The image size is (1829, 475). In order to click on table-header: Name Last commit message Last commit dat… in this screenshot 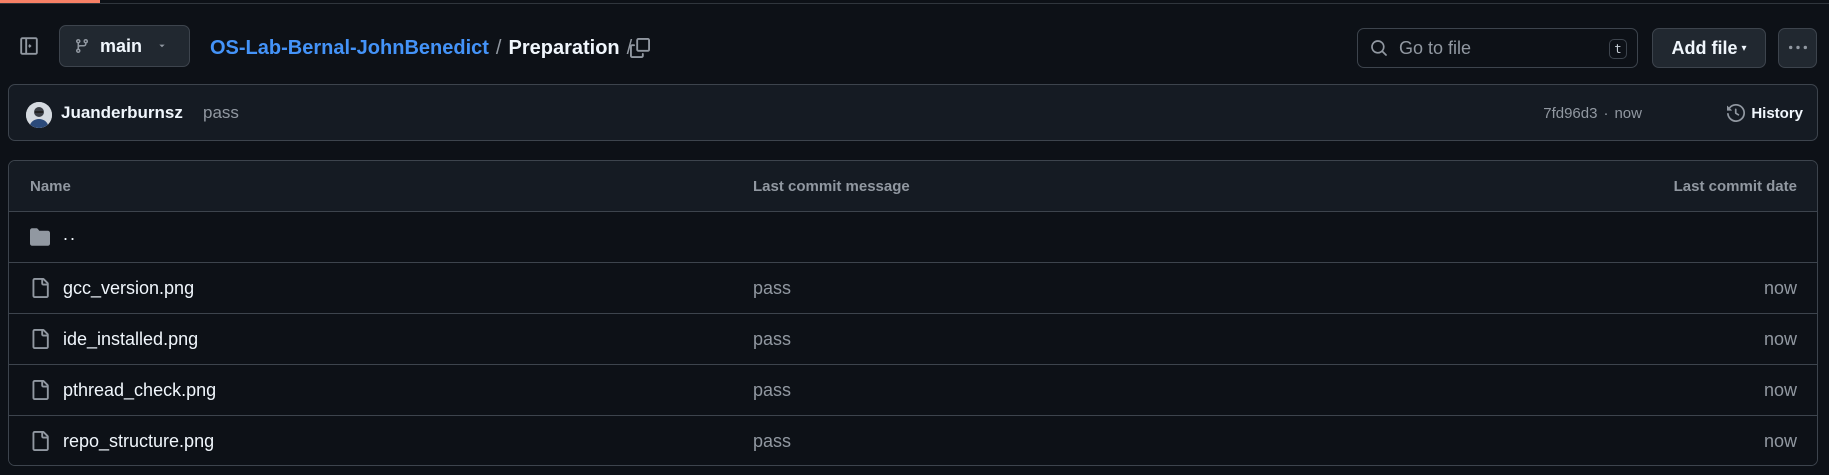, I will do `click(913, 186)`.